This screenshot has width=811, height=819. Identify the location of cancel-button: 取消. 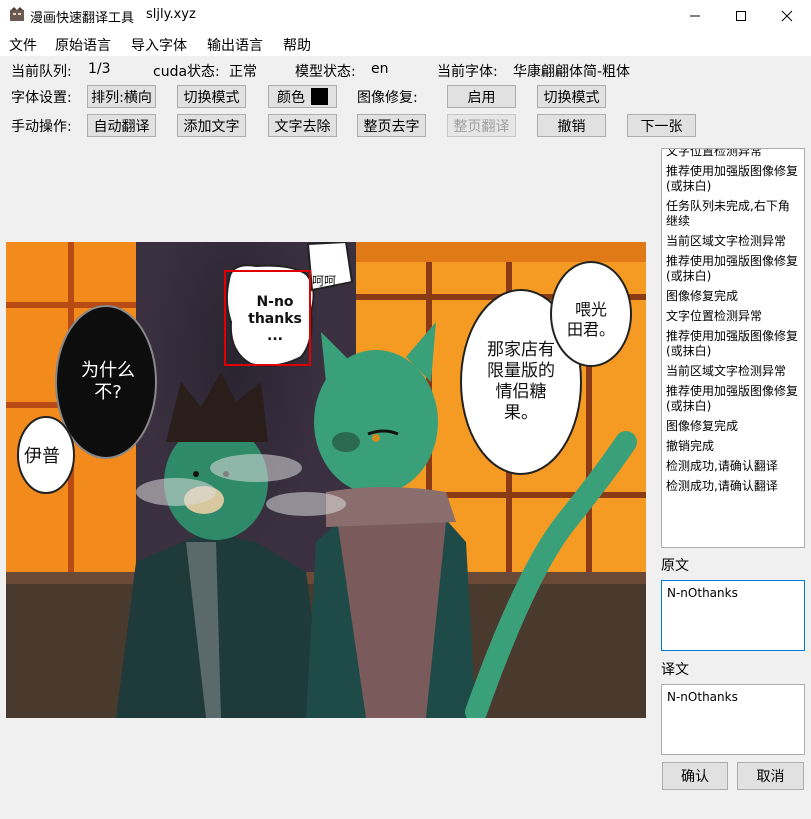
(770, 776).